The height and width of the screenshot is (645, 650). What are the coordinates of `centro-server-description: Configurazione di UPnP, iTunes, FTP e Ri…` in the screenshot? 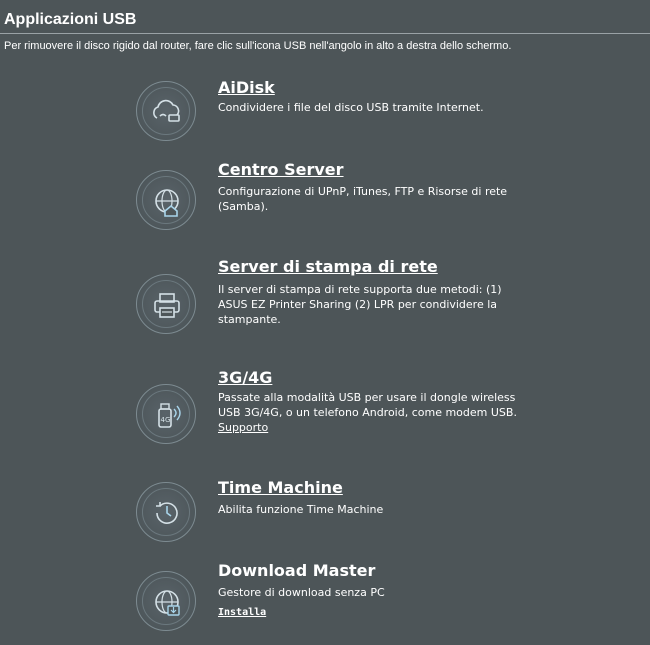 It's located at (363, 199).